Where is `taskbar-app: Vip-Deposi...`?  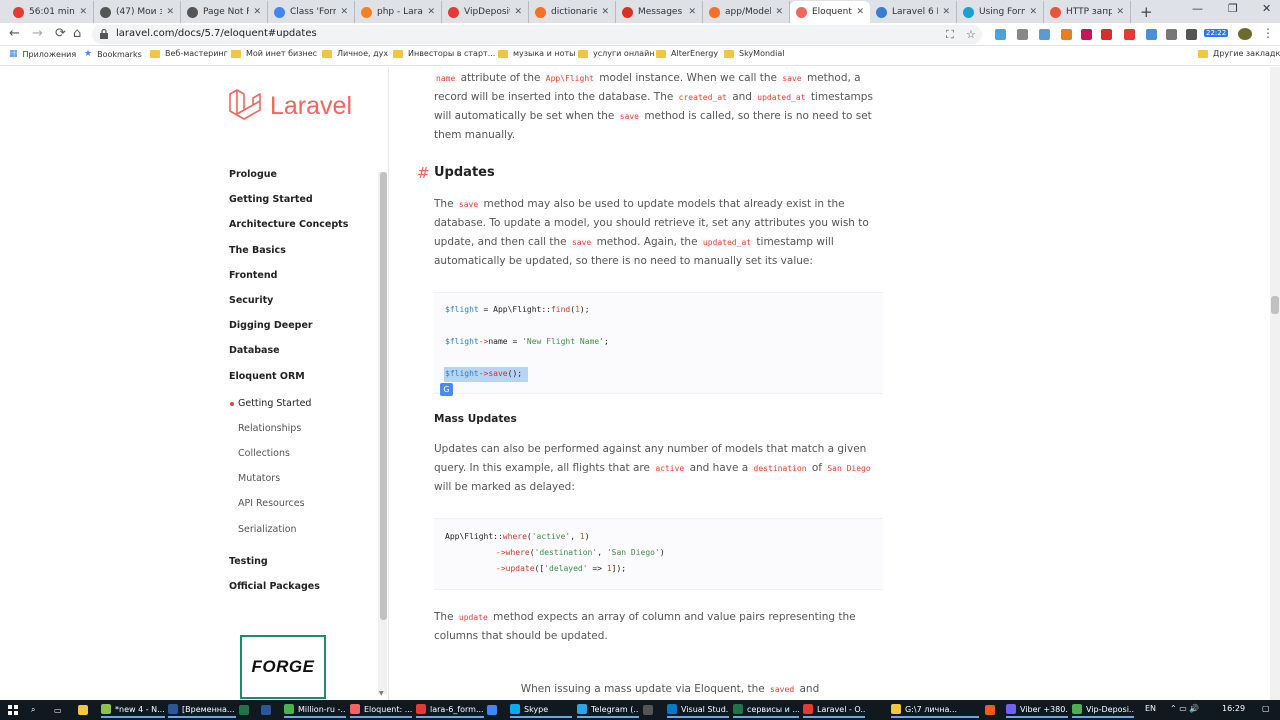 taskbar-app: Vip-Deposi... is located at coordinates (1103, 710).